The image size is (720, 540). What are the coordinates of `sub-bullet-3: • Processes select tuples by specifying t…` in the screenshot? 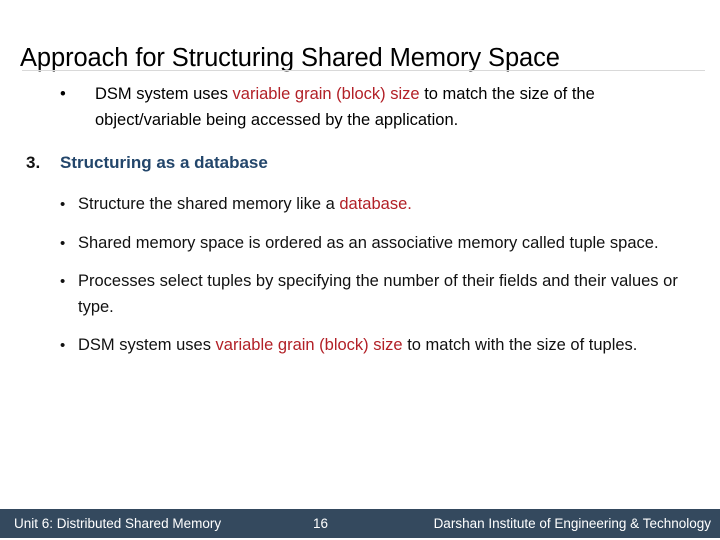 It's located at (349, 294).